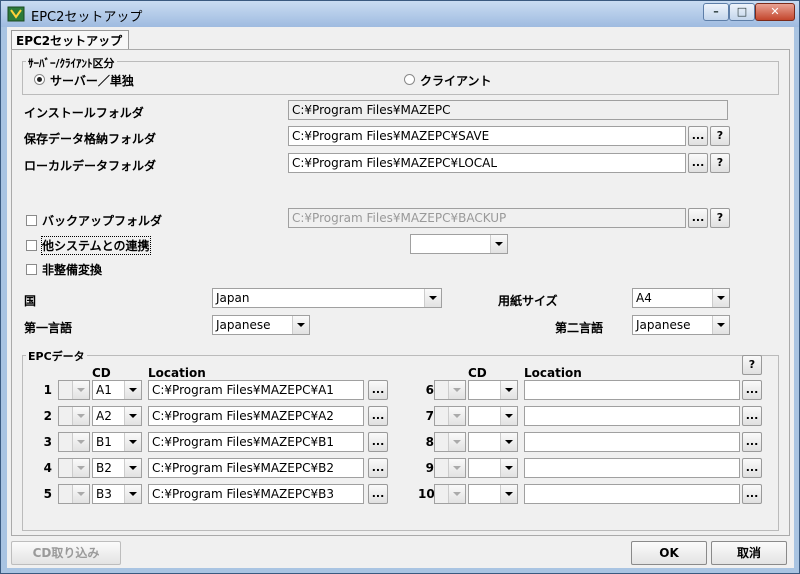 This screenshot has width=800, height=574. Describe the element at coordinates (256, 390) in the screenshot. I see `epc-location-field: C:¥Program Files¥MAZEPC¥A1` at that location.